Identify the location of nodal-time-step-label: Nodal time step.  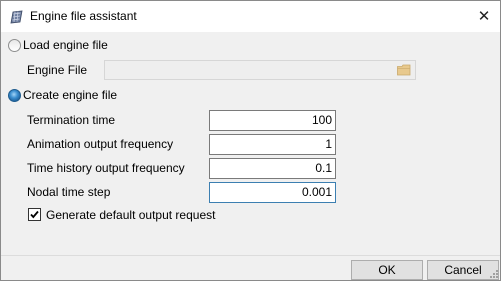
(69, 192).